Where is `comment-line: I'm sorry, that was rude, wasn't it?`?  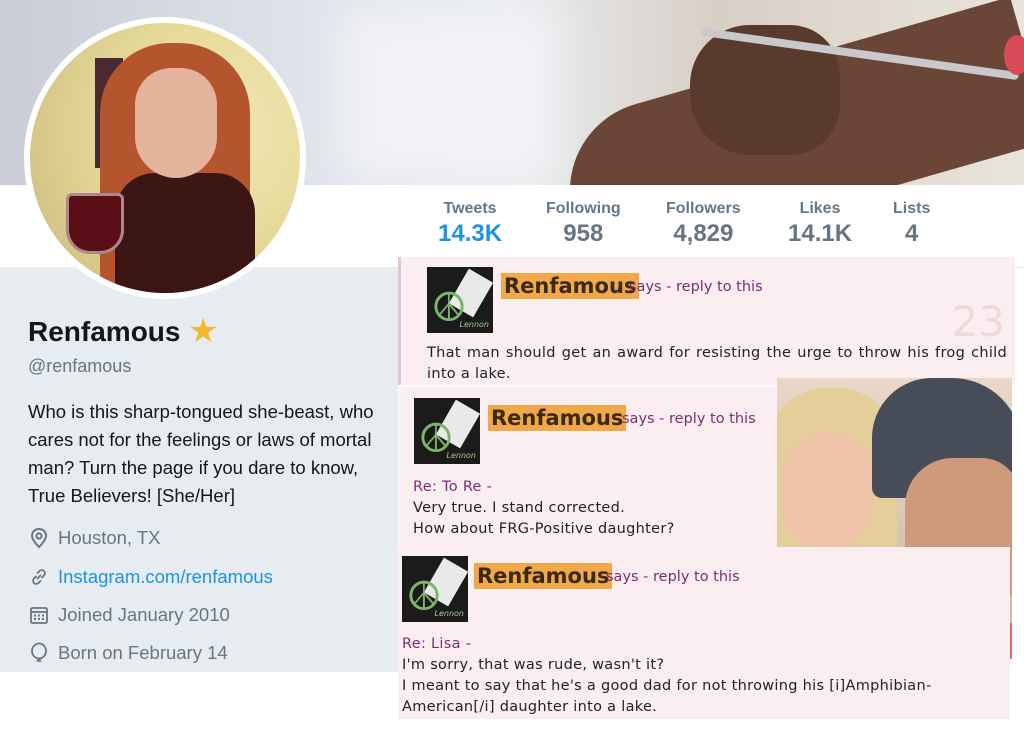
comment-line: I'm sorry, that was rude, wasn't it? is located at coordinates (533, 665).